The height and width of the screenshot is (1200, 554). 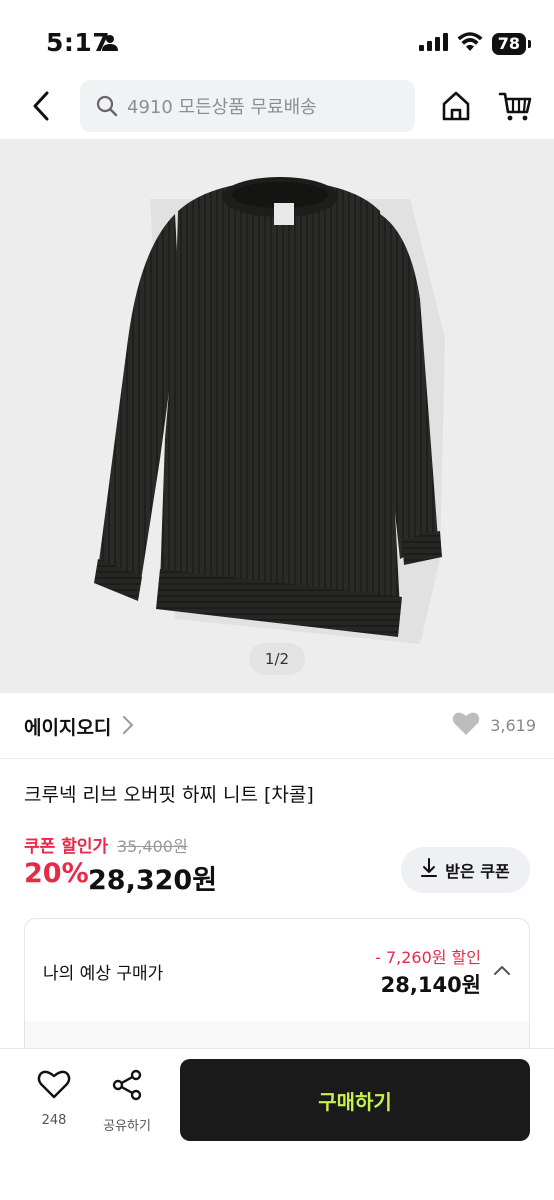 What do you see at coordinates (103, 974) in the screenshot?
I see `expected-price-label: 나의 예상 구매가` at bounding box center [103, 974].